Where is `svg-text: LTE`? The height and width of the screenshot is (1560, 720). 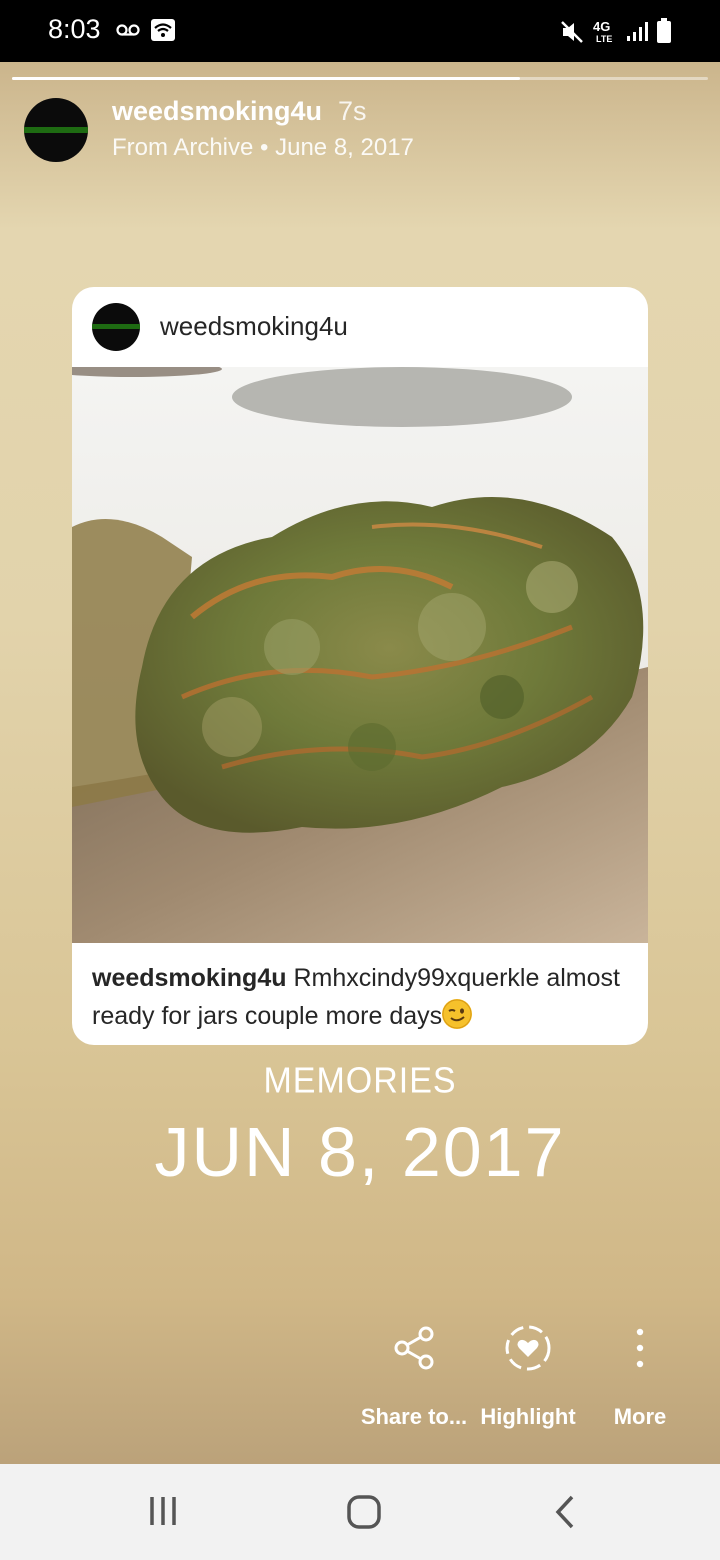
svg-text: LTE is located at coordinates (604, 39).